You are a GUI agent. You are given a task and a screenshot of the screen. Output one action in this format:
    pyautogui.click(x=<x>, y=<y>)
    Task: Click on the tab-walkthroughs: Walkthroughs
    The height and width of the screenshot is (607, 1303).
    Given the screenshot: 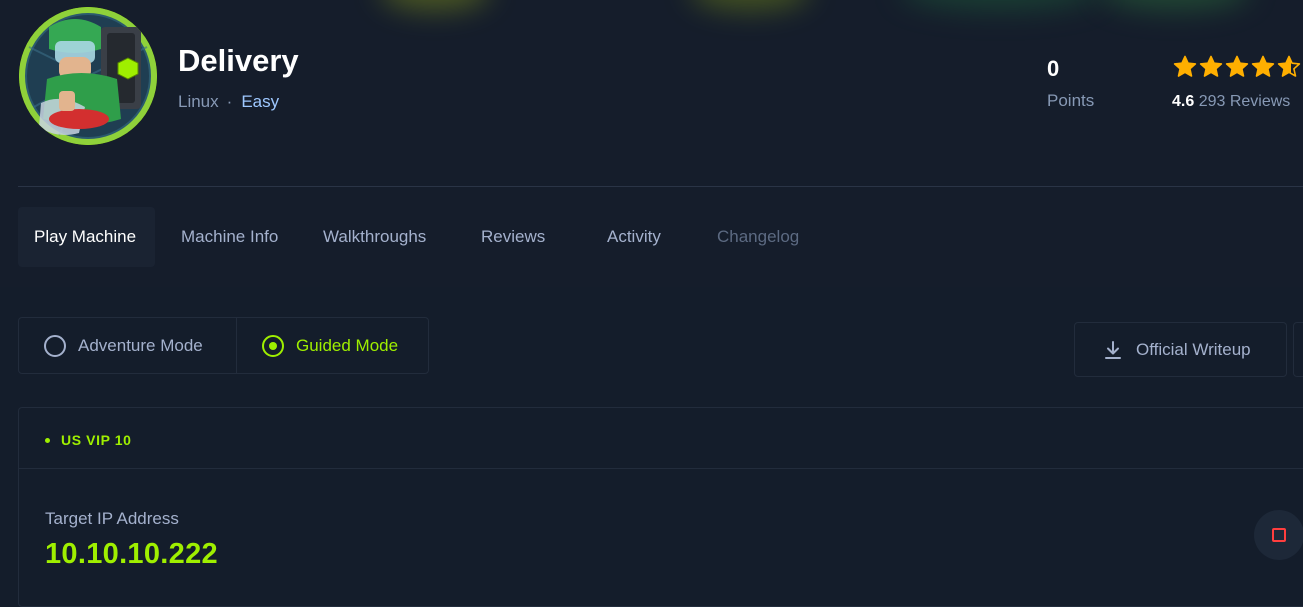 What is the action you would take?
    pyautogui.click(x=385, y=237)
    